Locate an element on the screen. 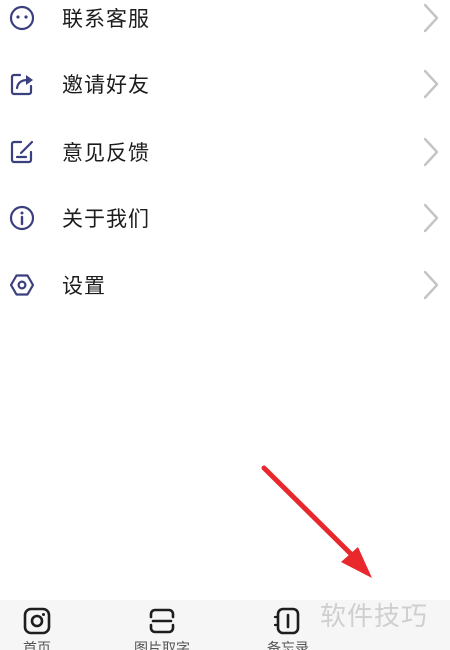 This screenshot has width=450, height=650. menu-item-label: 联系客服 is located at coordinates (106, 19).